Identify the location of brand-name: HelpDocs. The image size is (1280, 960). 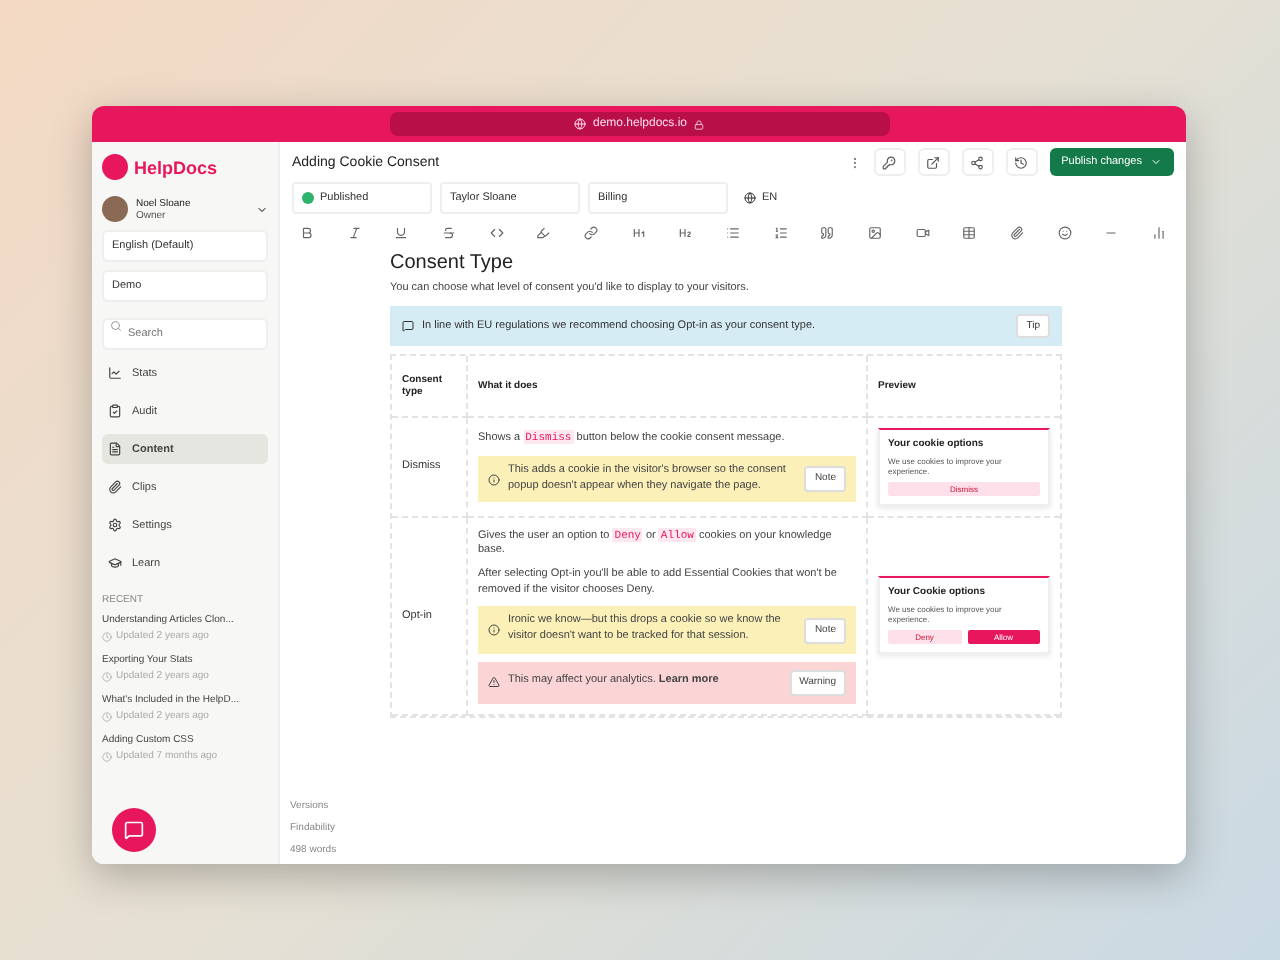
(176, 167).